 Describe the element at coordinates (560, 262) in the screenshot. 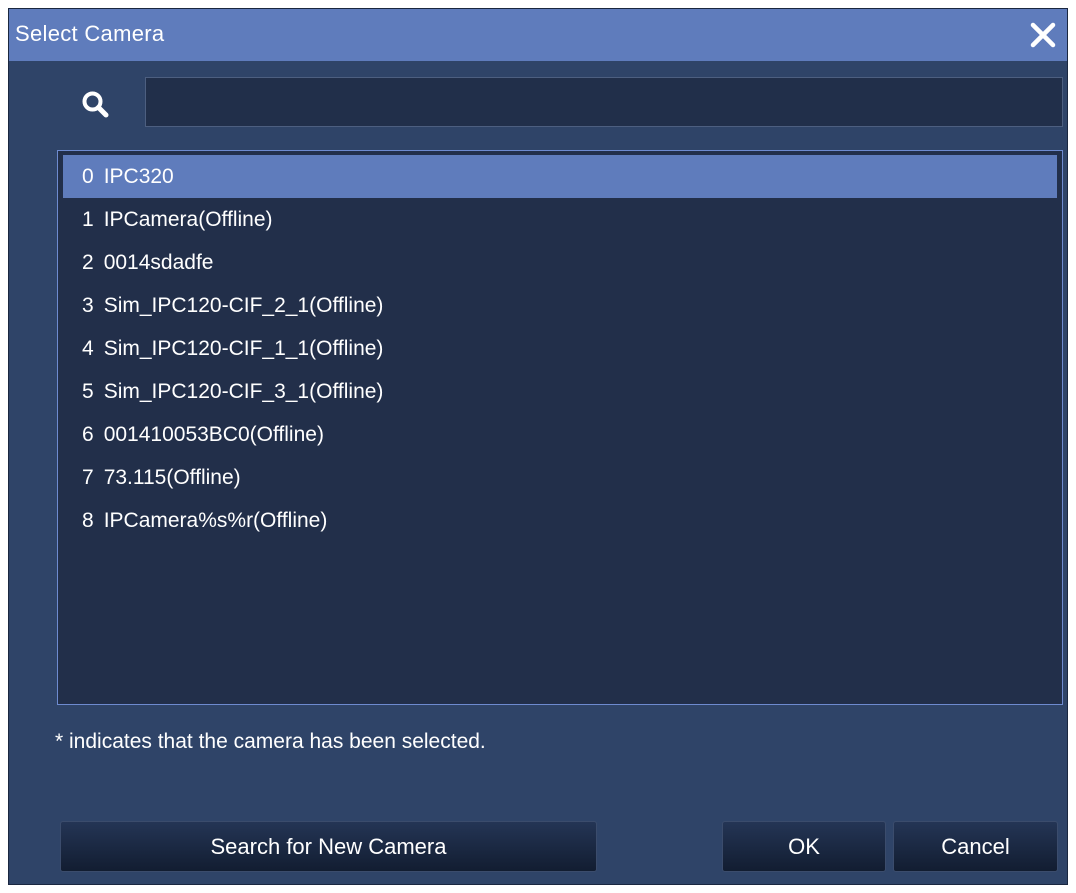

I see `list-item: 2 0014sdadfe` at that location.